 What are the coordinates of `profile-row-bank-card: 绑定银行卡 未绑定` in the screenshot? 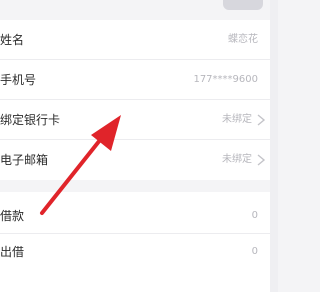 It's located at (135, 120).